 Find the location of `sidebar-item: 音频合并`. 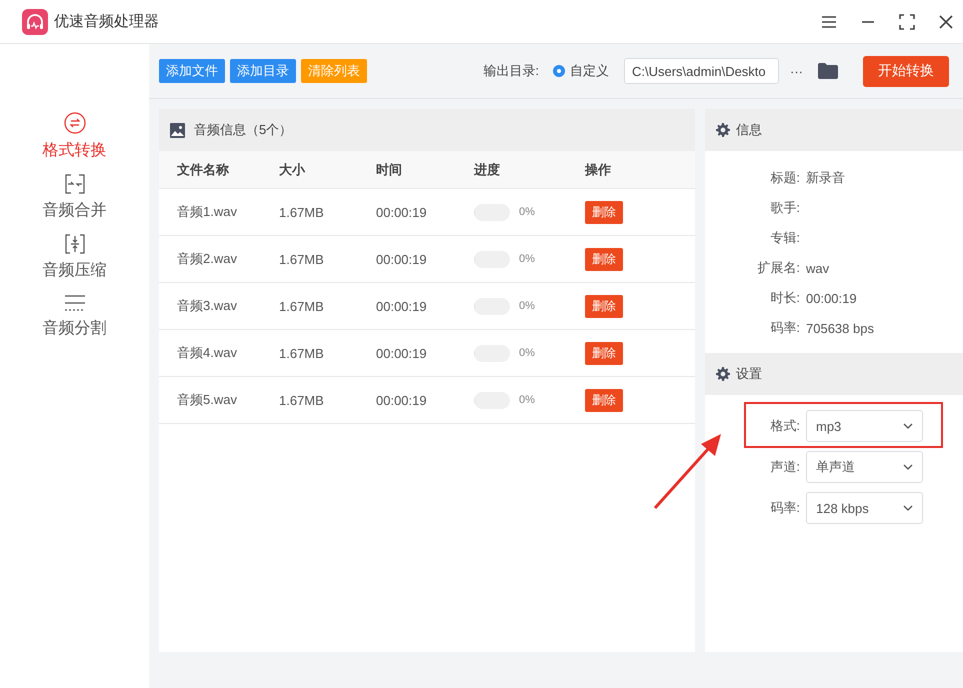

sidebar-item: 音频合并 is located at coordinates (74, 197).